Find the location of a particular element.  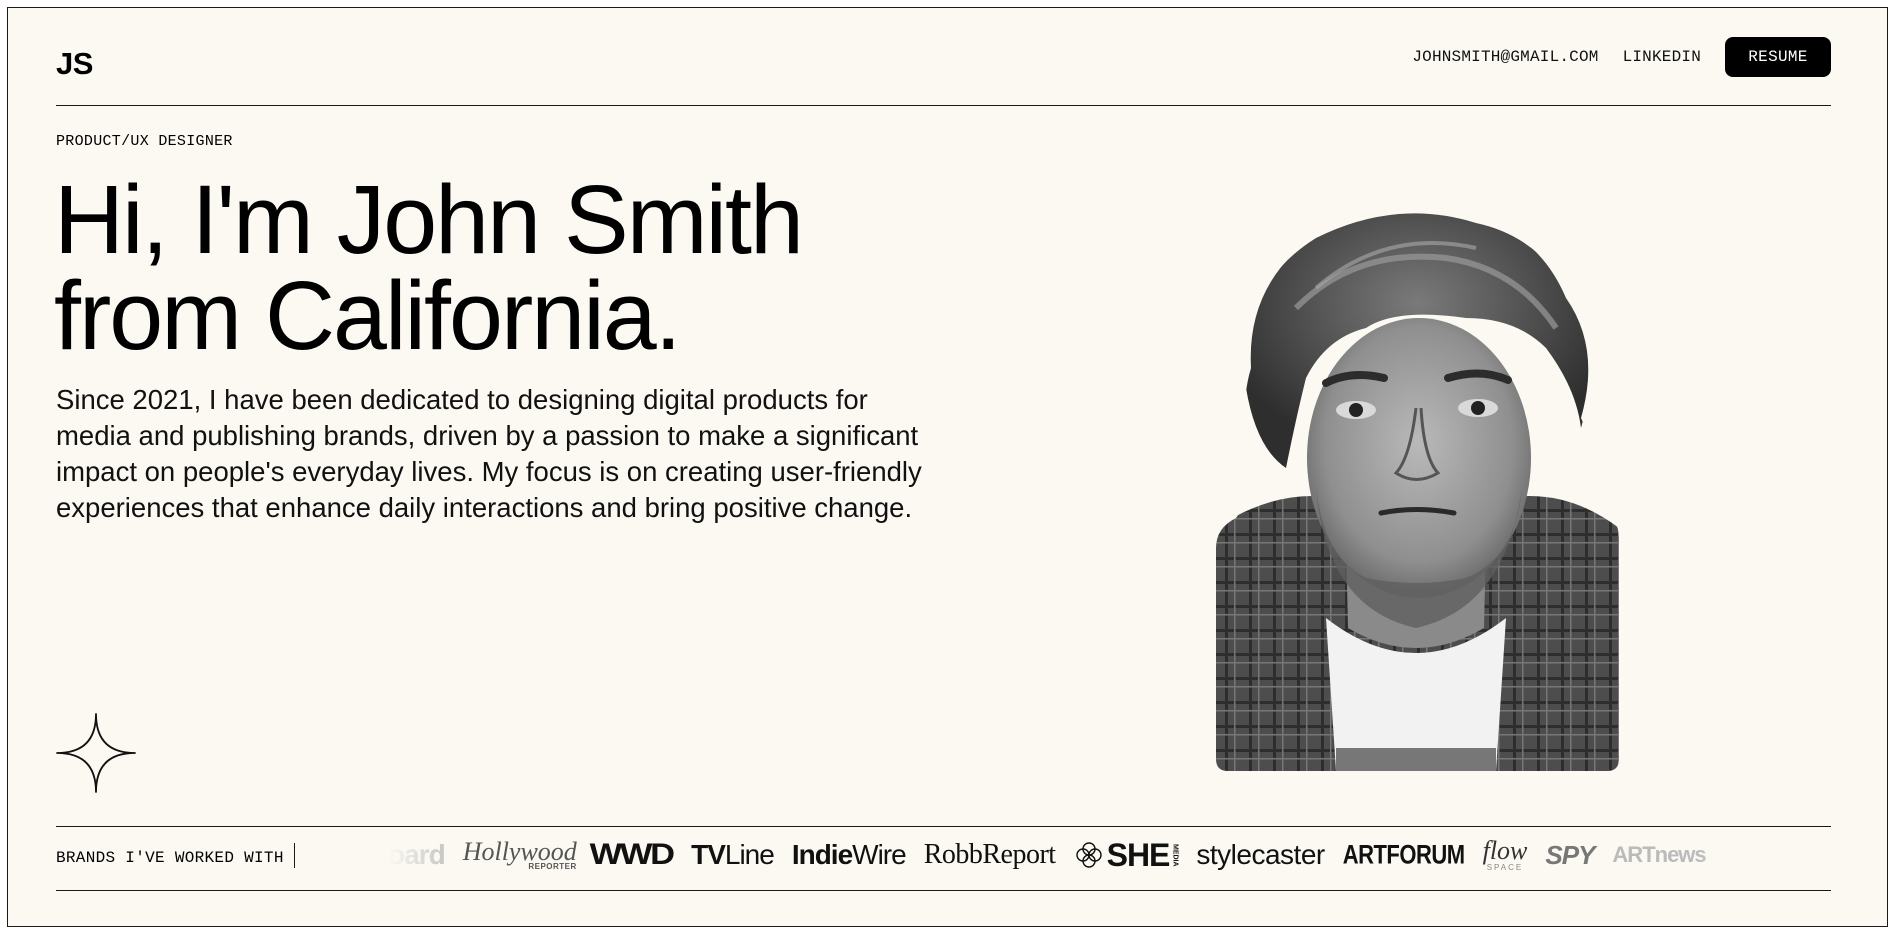

brands-label: BRANDS I'VE WORKED WITH is located at coordinates (170, 858).